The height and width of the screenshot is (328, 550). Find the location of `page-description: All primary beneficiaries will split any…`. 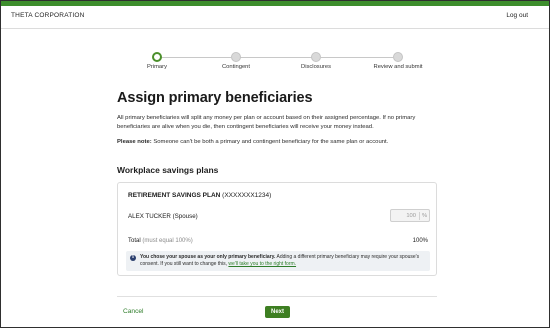

page-description: All primary beneficiaries will split any… is located at coordinates (266, 122).